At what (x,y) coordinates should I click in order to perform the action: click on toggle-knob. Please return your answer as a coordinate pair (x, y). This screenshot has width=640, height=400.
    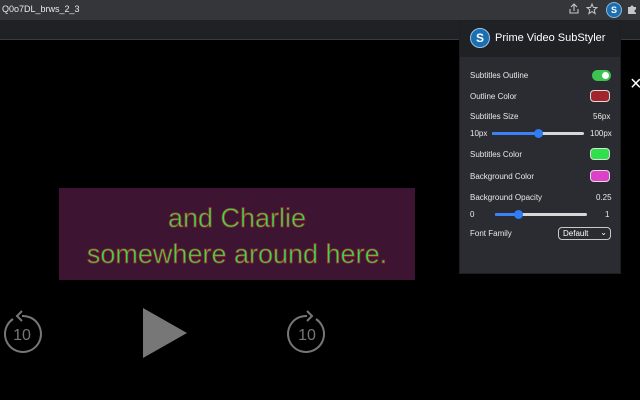
    Looking at the image, I should click on (605, 75).